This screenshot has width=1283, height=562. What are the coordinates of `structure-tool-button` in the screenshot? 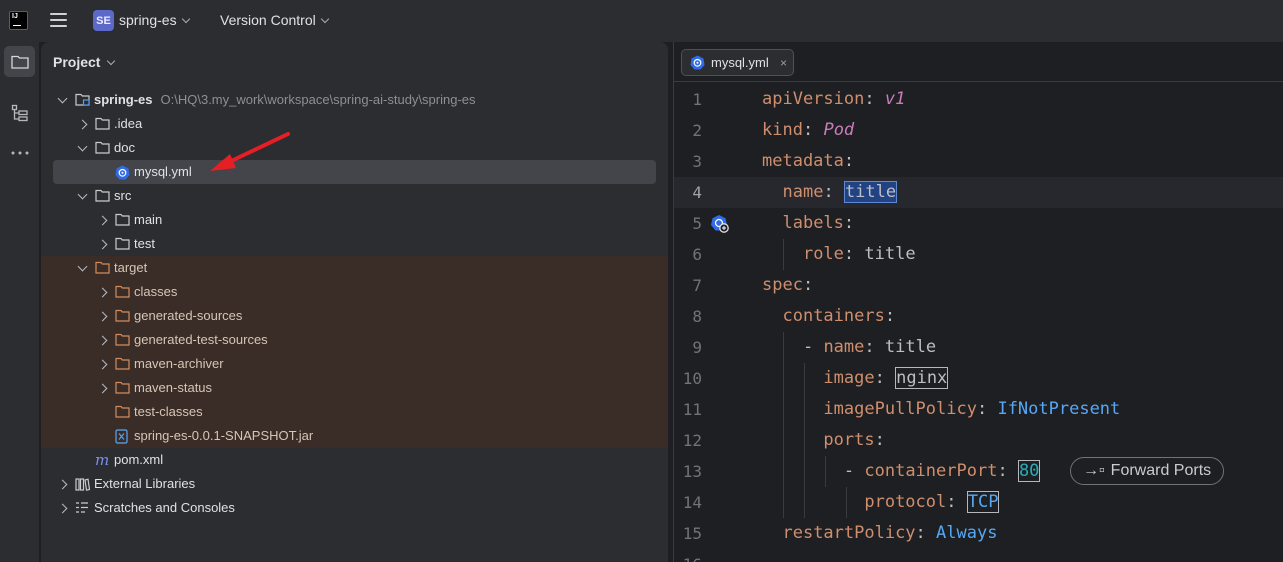 It's located at (19, 112).